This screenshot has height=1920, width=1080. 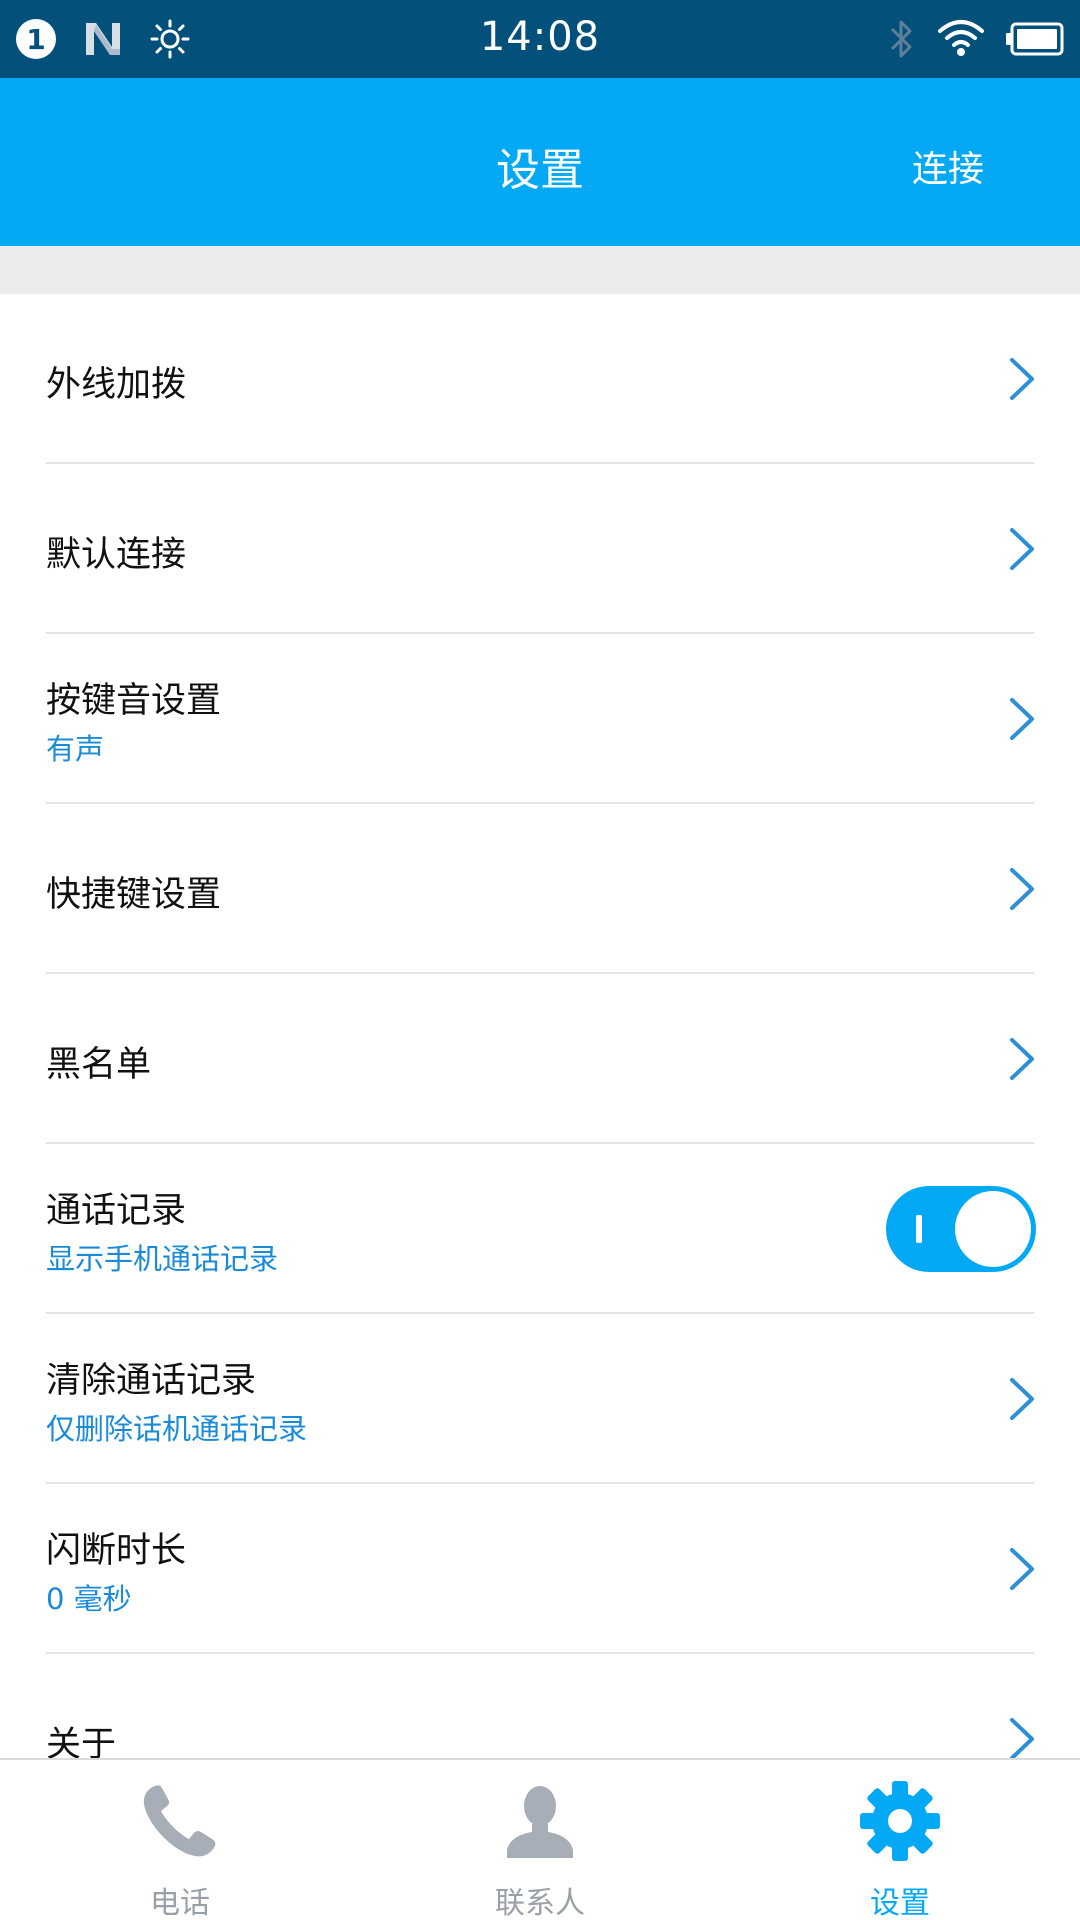 I want to click on status-bar-right, so click(x=975, y=39).